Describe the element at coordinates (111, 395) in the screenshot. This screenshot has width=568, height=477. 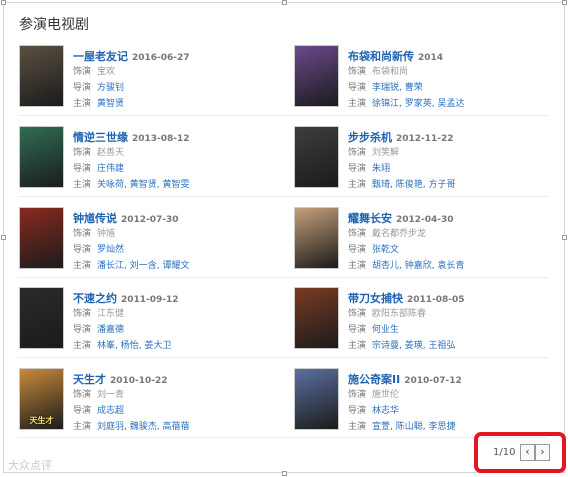
I see `role-value: 刘一青` at that location.